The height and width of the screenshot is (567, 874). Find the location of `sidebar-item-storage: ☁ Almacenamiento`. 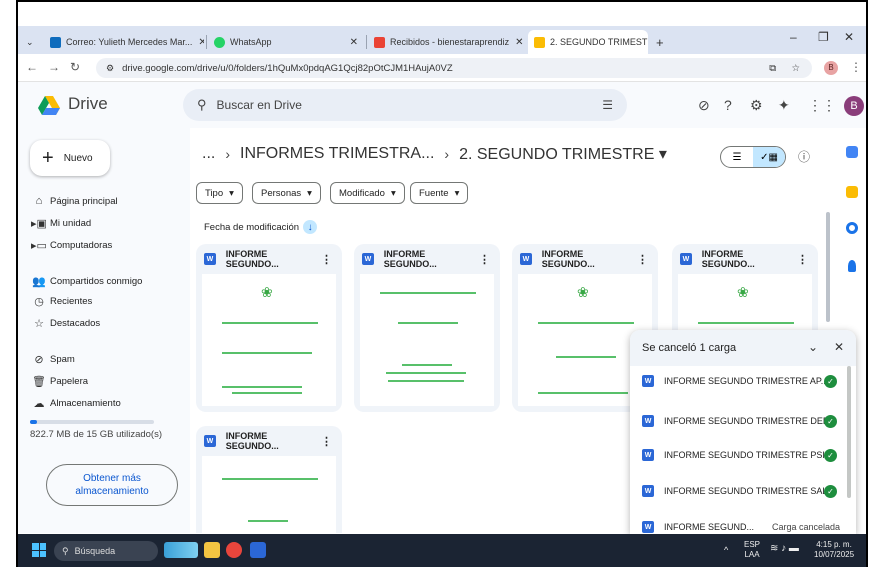

sidebar-item-storage: ☁ Almacenamiento is located at coordinates (74, 403).